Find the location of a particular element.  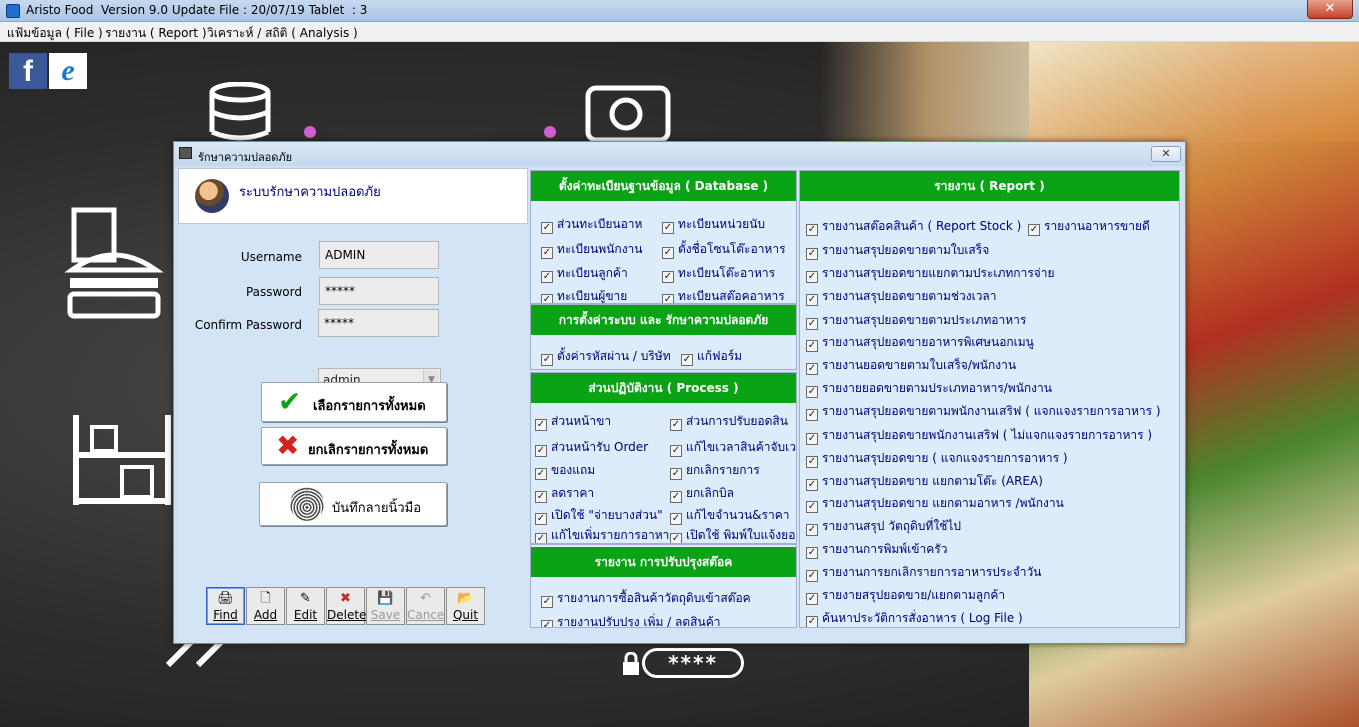

fingerprint-icon is located at coordinates (307, 504).